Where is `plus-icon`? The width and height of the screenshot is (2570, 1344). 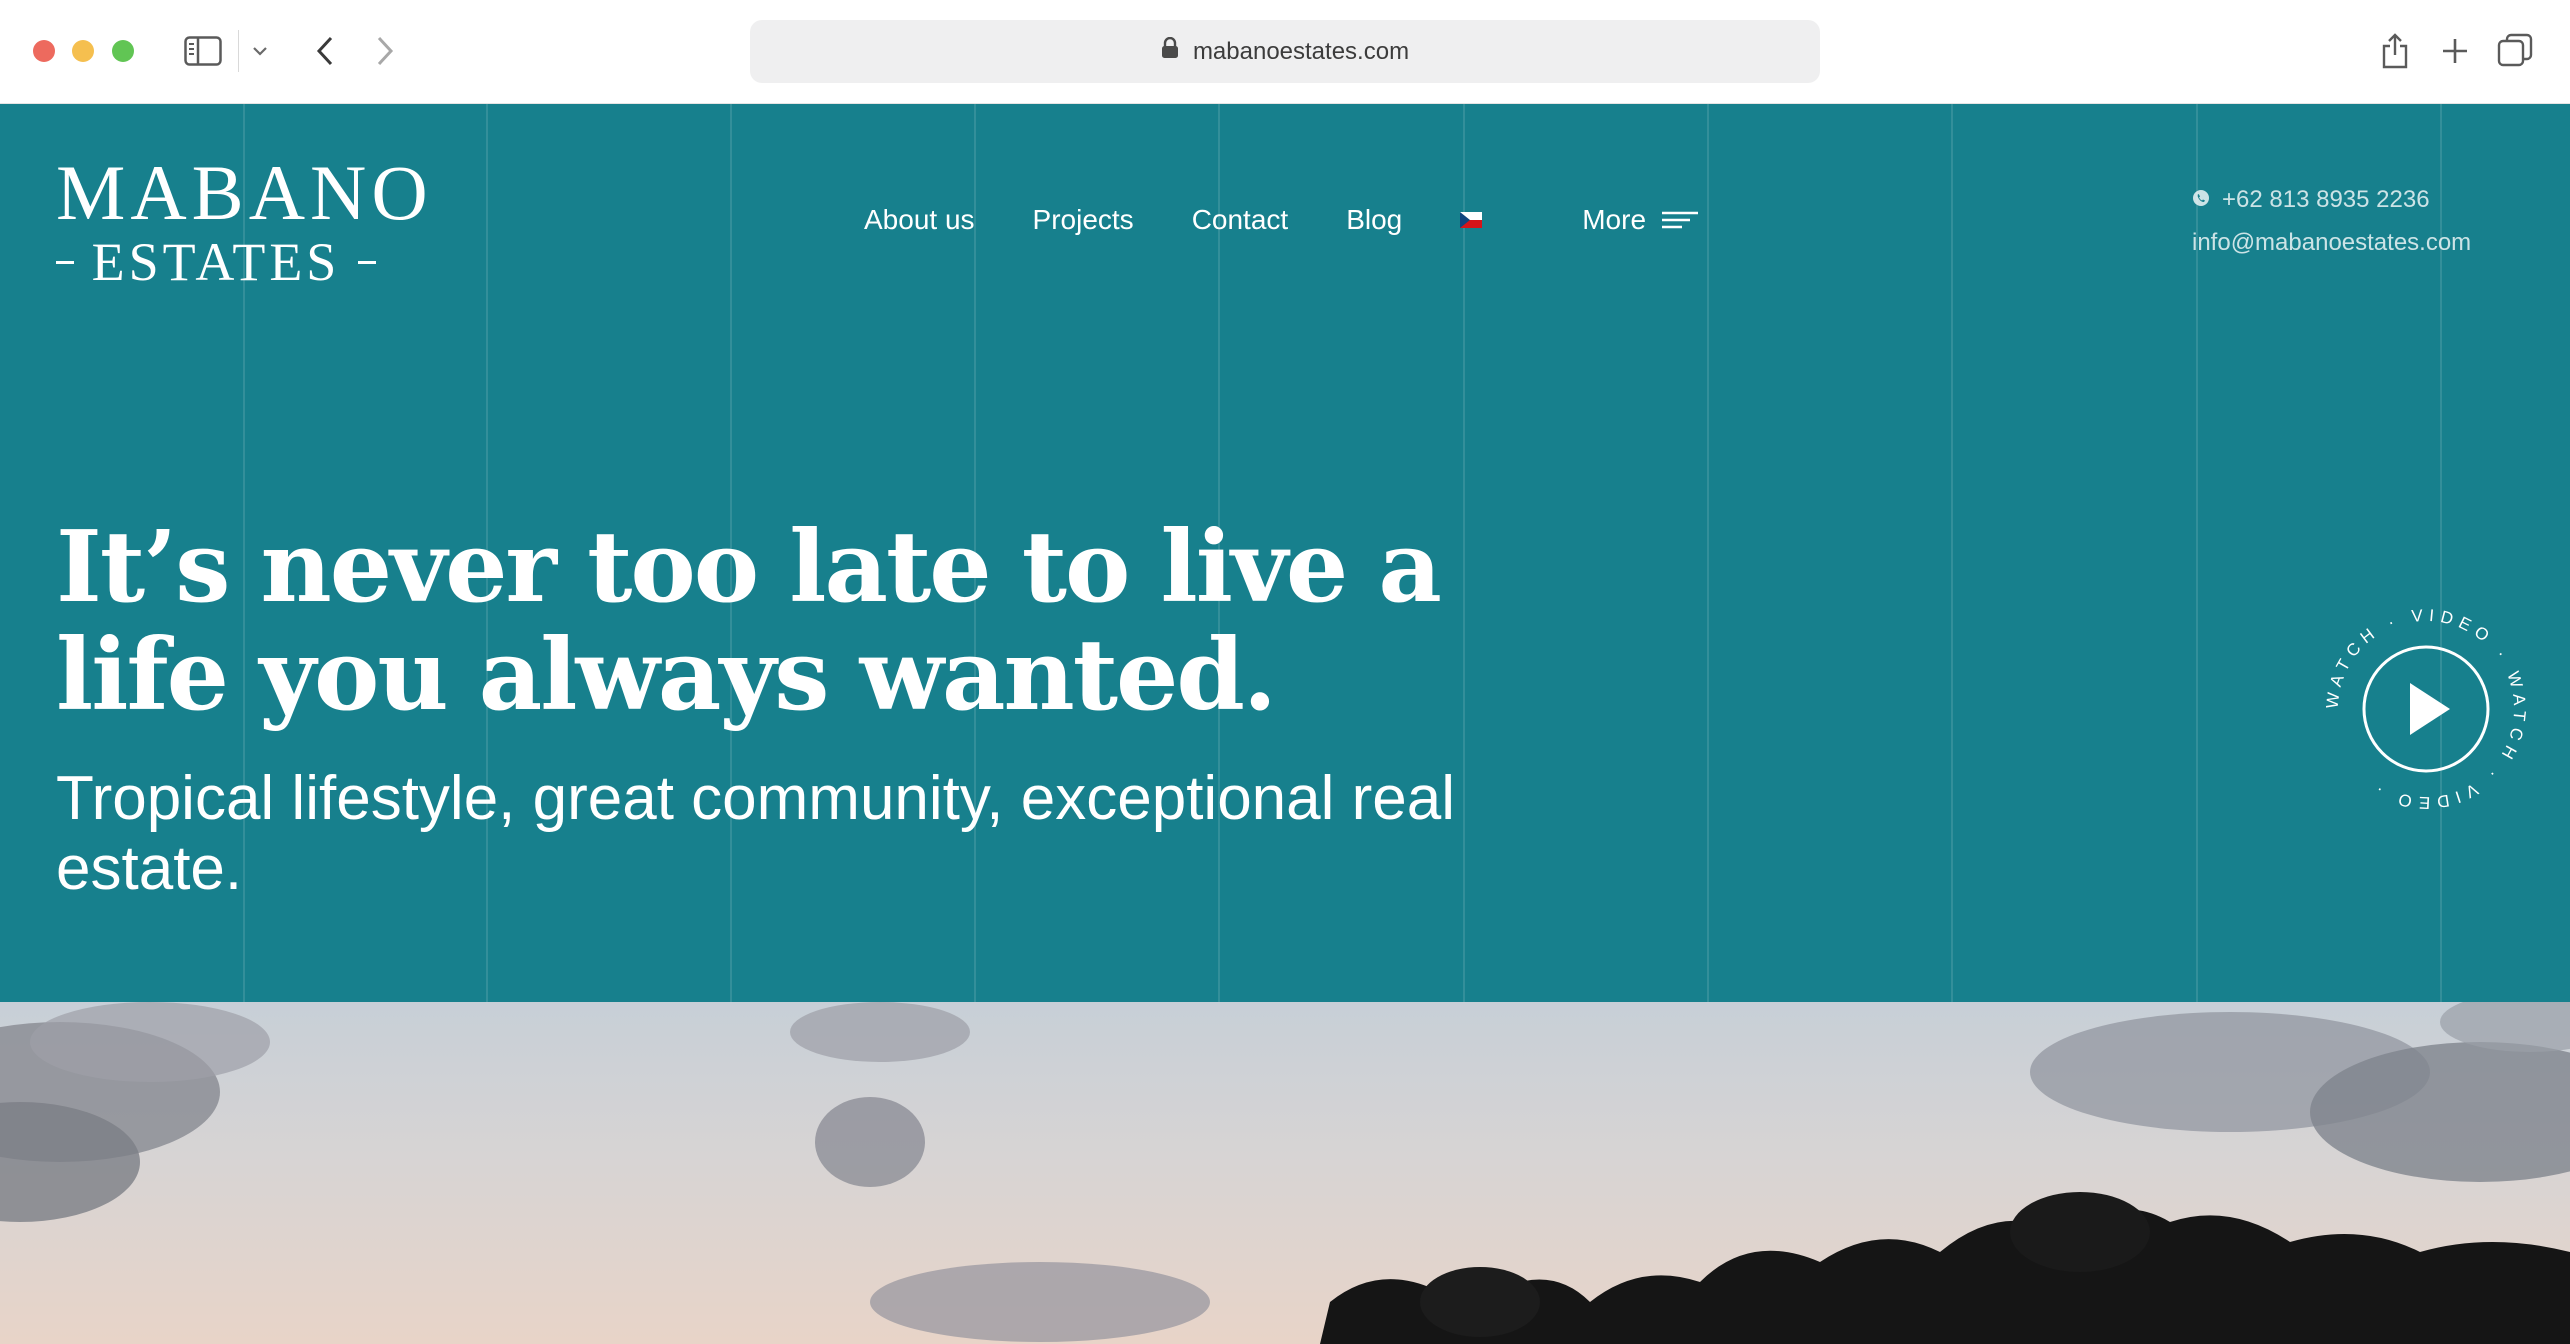
plus-icon is located at coordinates (2455, 51).